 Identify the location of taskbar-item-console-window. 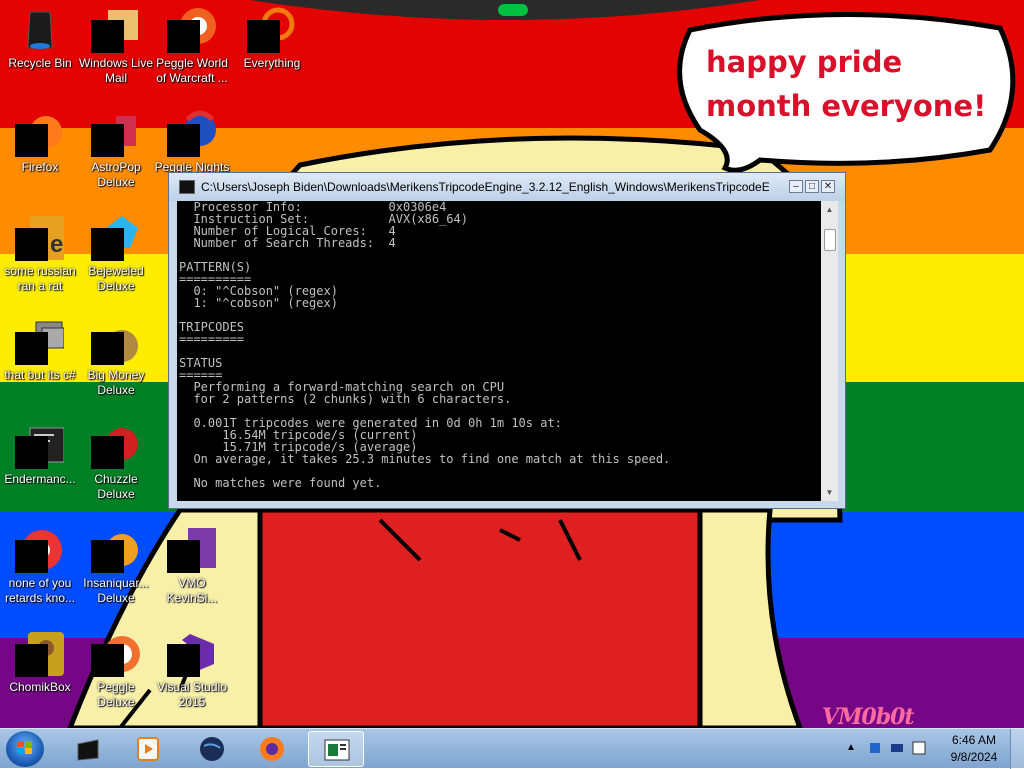
(336, 749).